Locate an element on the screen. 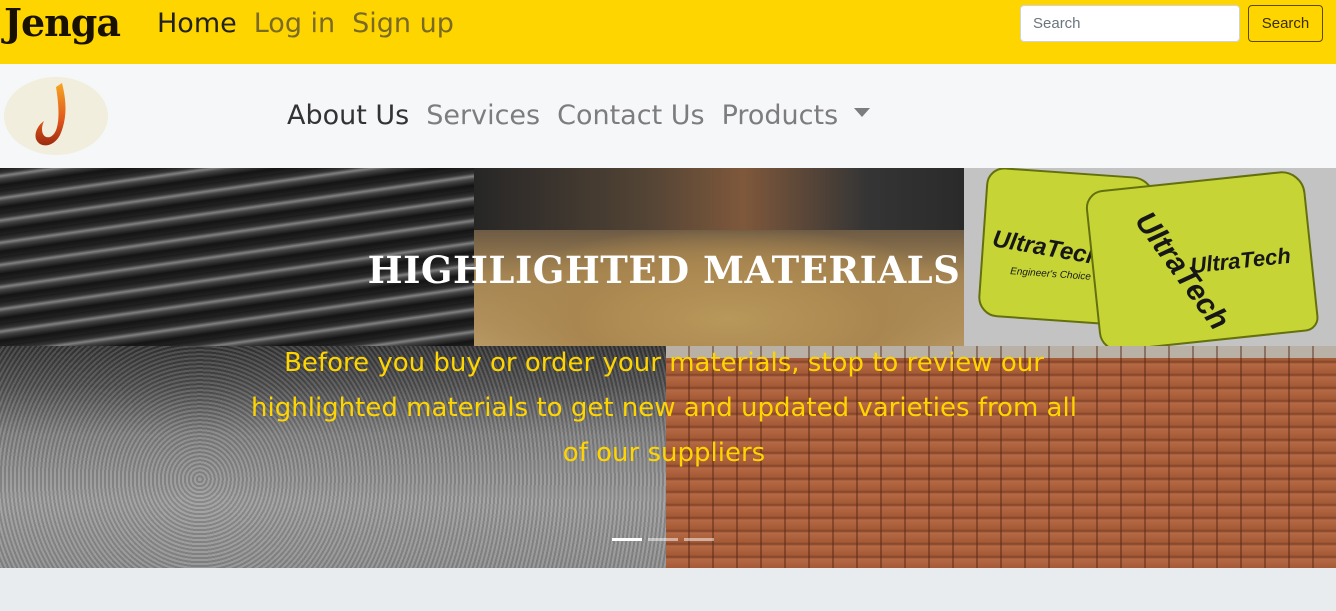  top-navbar: Jenga Home Log in Sign up Search is located at coordinates (668, 32).